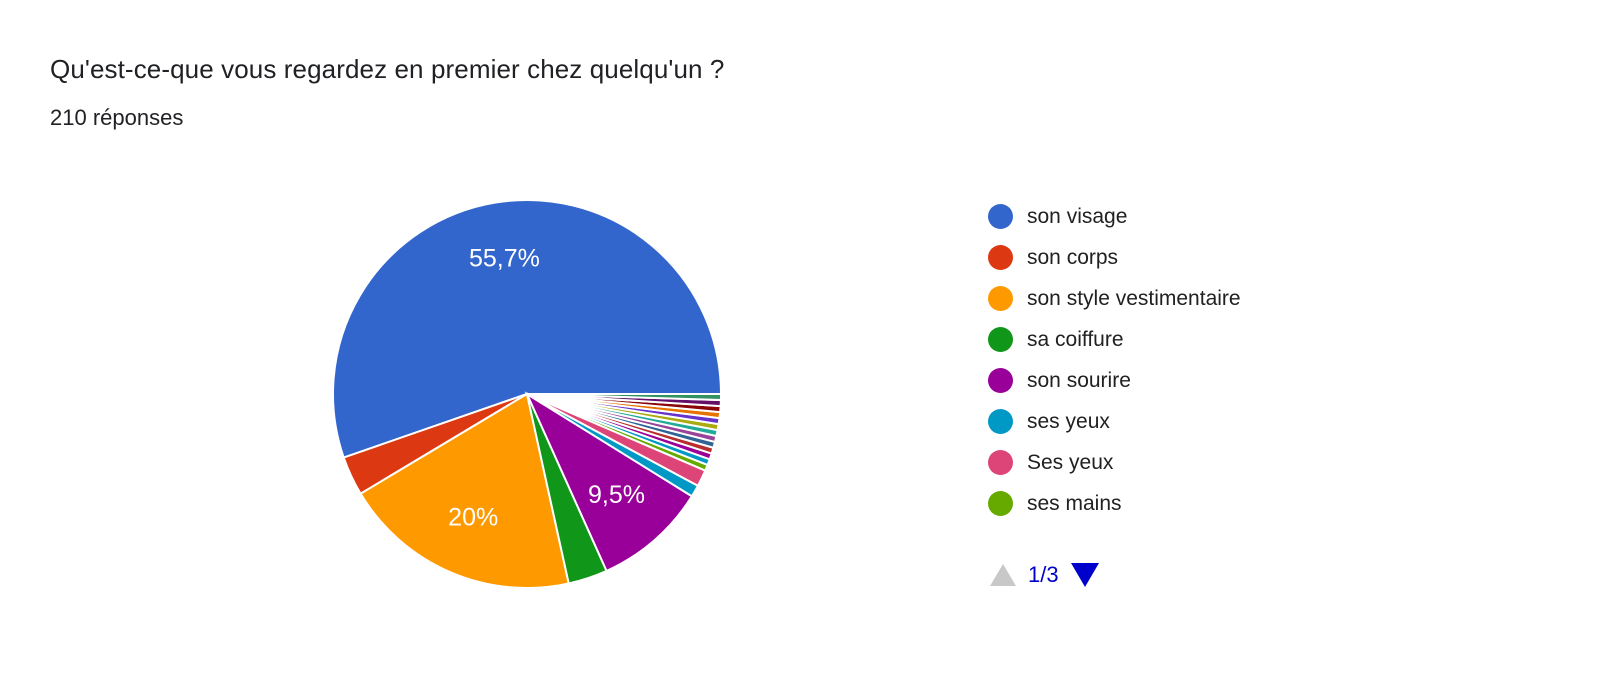 Image resolution: width=1600 pixels, height=673 pixels. What do you see at coordinates (1003, 575) in the screenshot?
I see `triangle-up-icon` at bounding box center [1003, 575].